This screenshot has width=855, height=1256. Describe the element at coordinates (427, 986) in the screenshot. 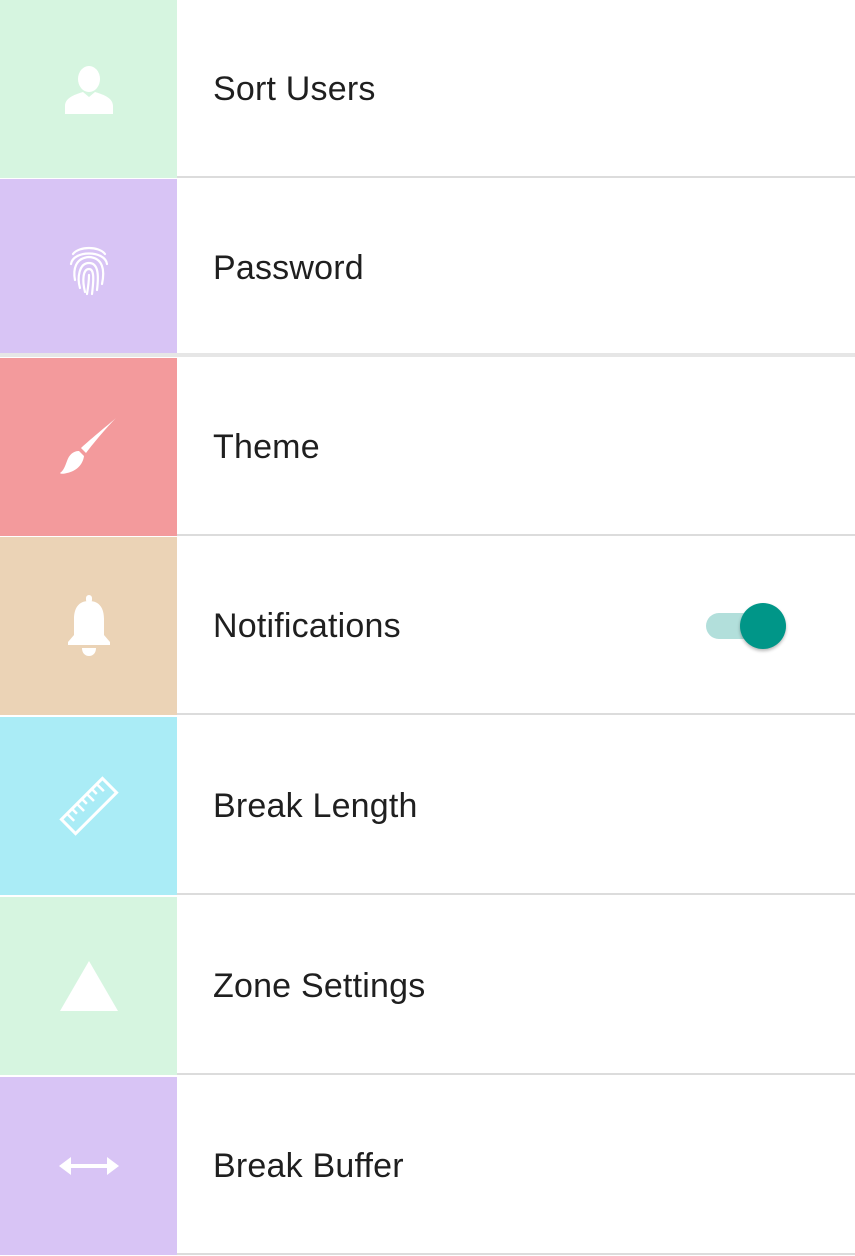

I see `settings-item-zone-settings: Zone Settings` at that location.